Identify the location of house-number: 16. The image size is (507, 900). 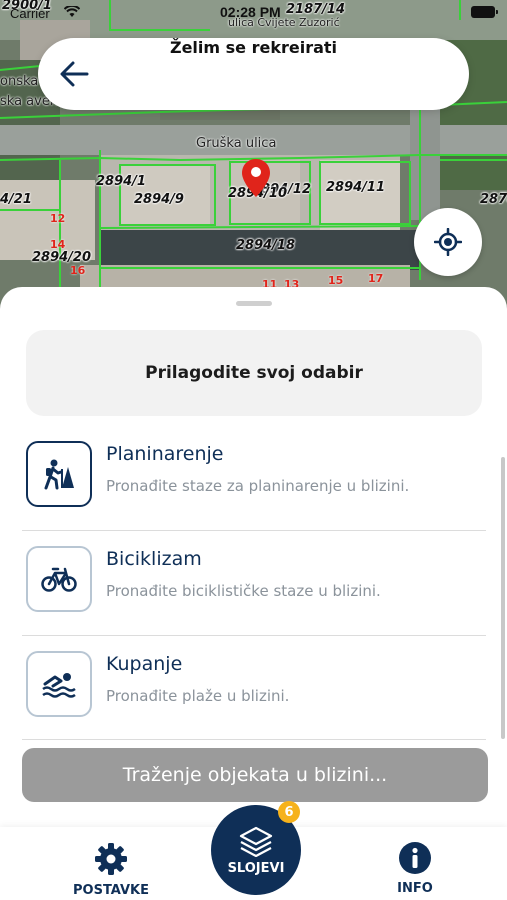
(78, 270).